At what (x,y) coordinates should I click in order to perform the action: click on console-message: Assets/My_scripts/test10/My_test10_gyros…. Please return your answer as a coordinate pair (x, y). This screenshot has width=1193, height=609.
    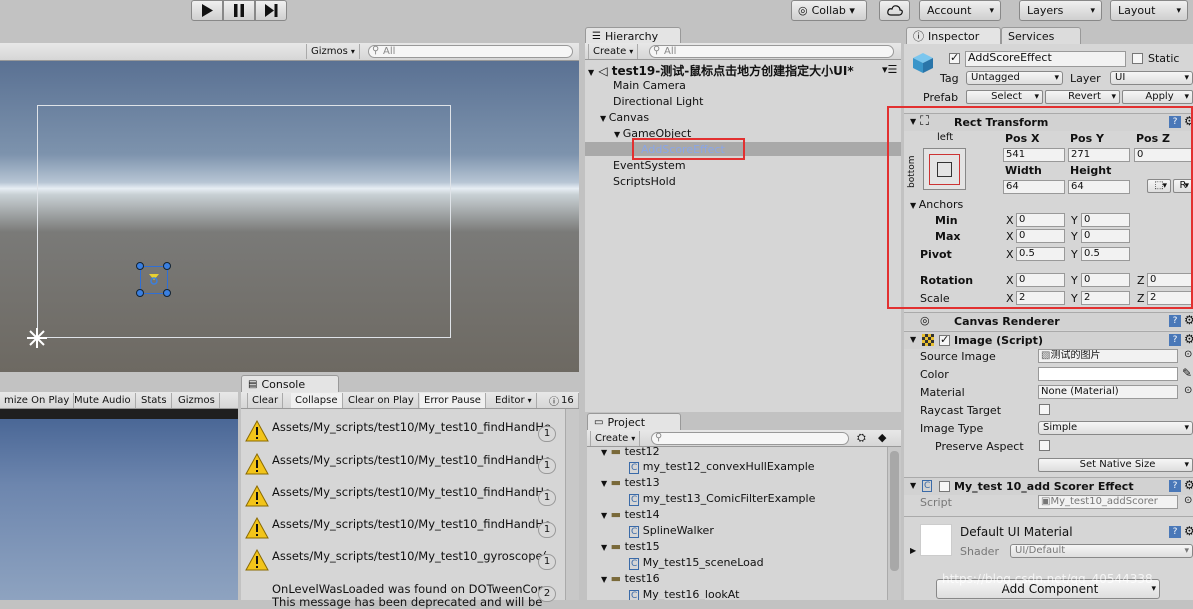
    Looking at the image, I should click on (409, 556).